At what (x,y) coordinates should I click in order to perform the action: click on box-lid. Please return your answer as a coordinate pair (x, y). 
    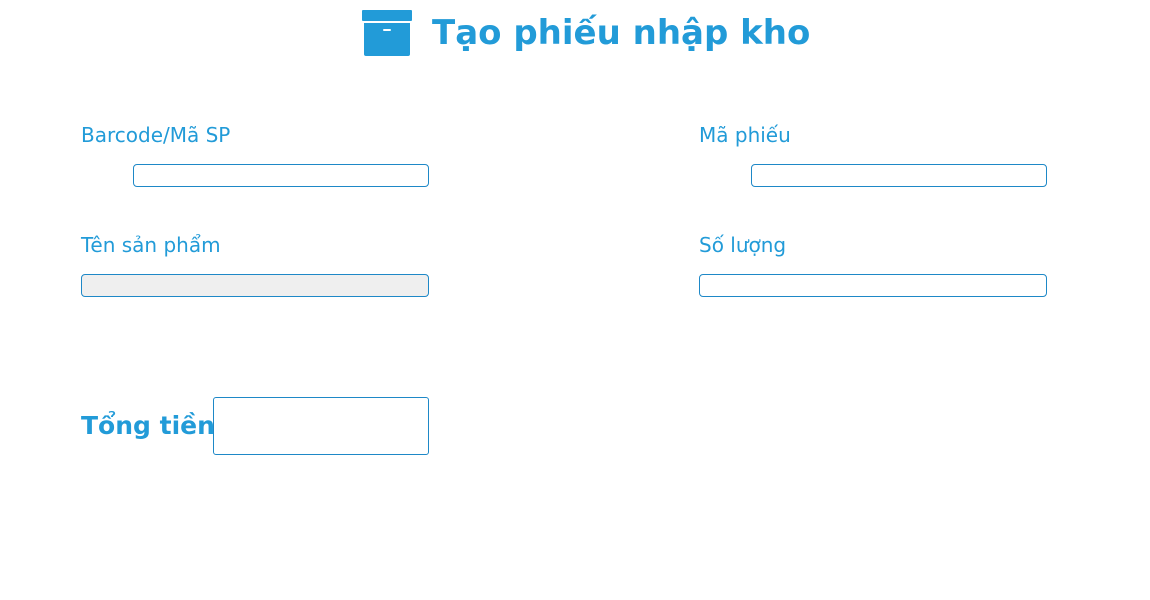
    Looking at the image, I should click on (387, 15).